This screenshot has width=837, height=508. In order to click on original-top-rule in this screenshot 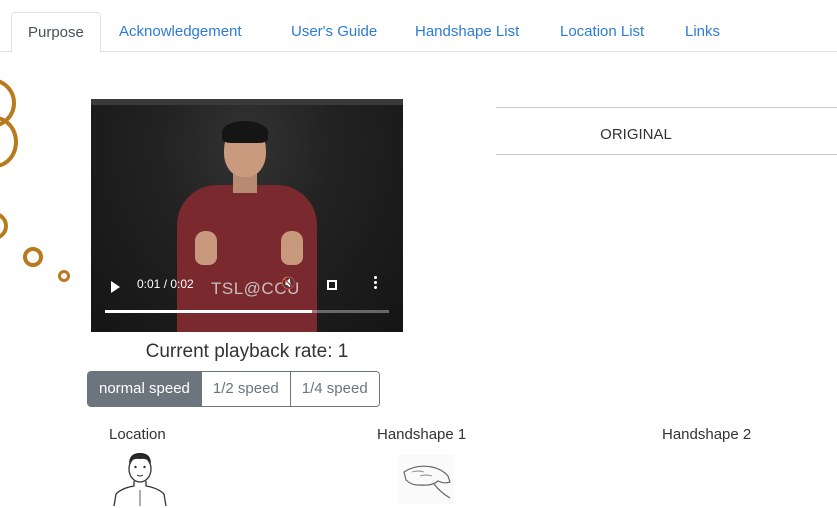, I will do `click(666, 107)`.